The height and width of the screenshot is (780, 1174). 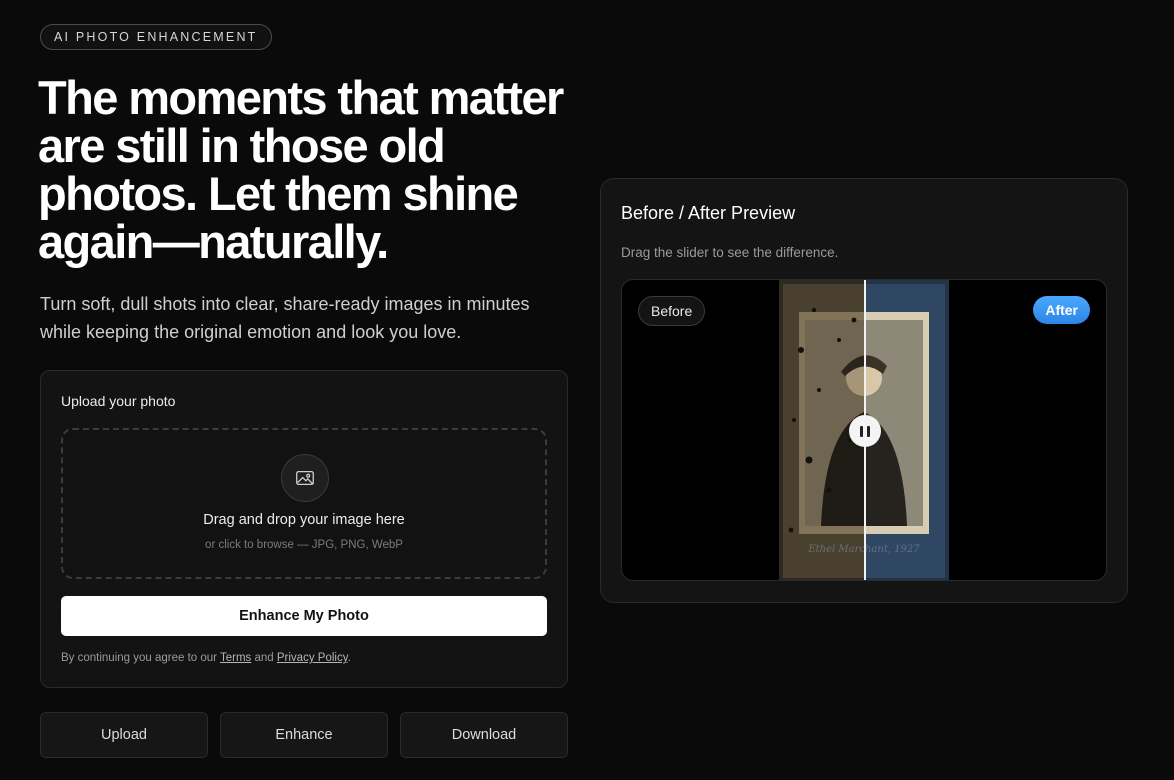 What do you see at coordinates (312, 658) in the screenshot?
I see `privacy-policy-link: Privacy Policy` at bounding box center [312, 658].